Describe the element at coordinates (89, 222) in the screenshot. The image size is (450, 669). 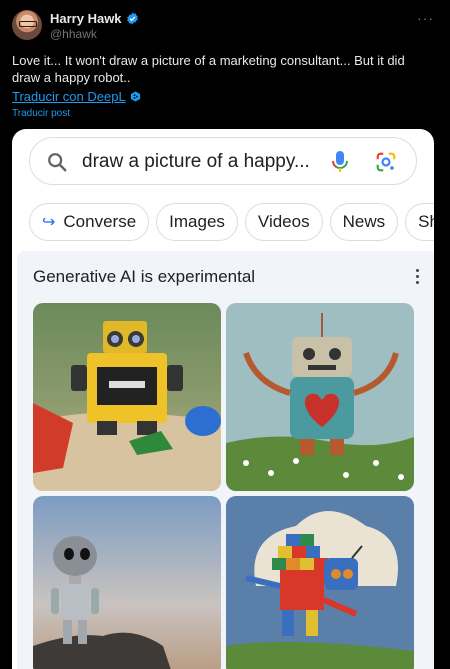
I see `chip-converse: ↪ Converse` at that location.